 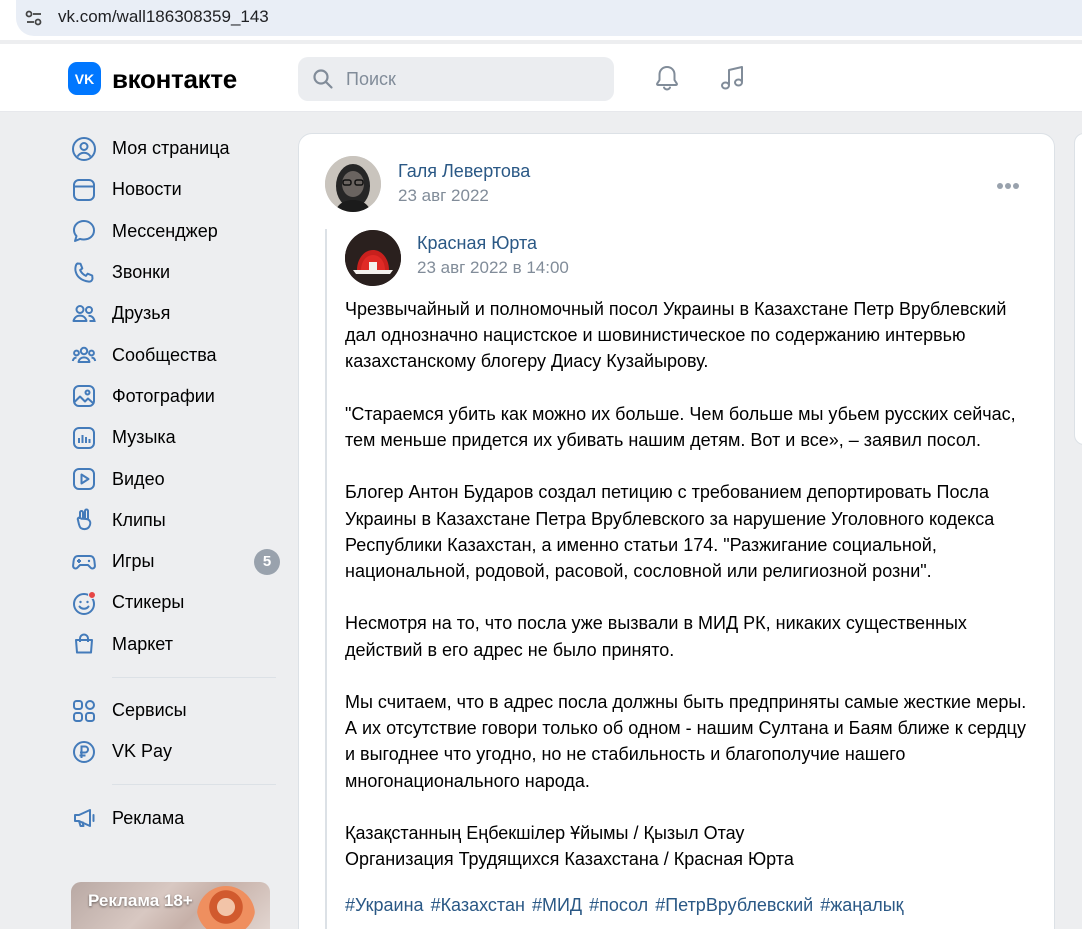 What do you see at coordinates (138, 478) in the screenshot?
I see `sidebar-item-label: Видео` at bounding box center [138, 478].